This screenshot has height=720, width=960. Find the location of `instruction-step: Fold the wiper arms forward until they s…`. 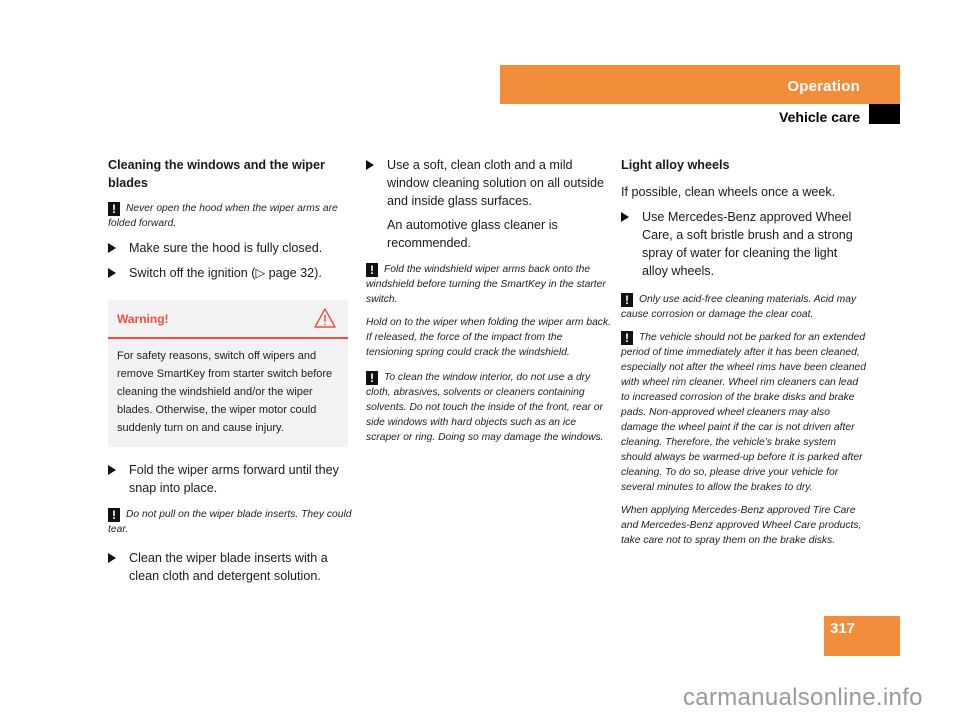

instruction-step: Fold the wiper arms forward until they s… is located at coordinates (230, 479).